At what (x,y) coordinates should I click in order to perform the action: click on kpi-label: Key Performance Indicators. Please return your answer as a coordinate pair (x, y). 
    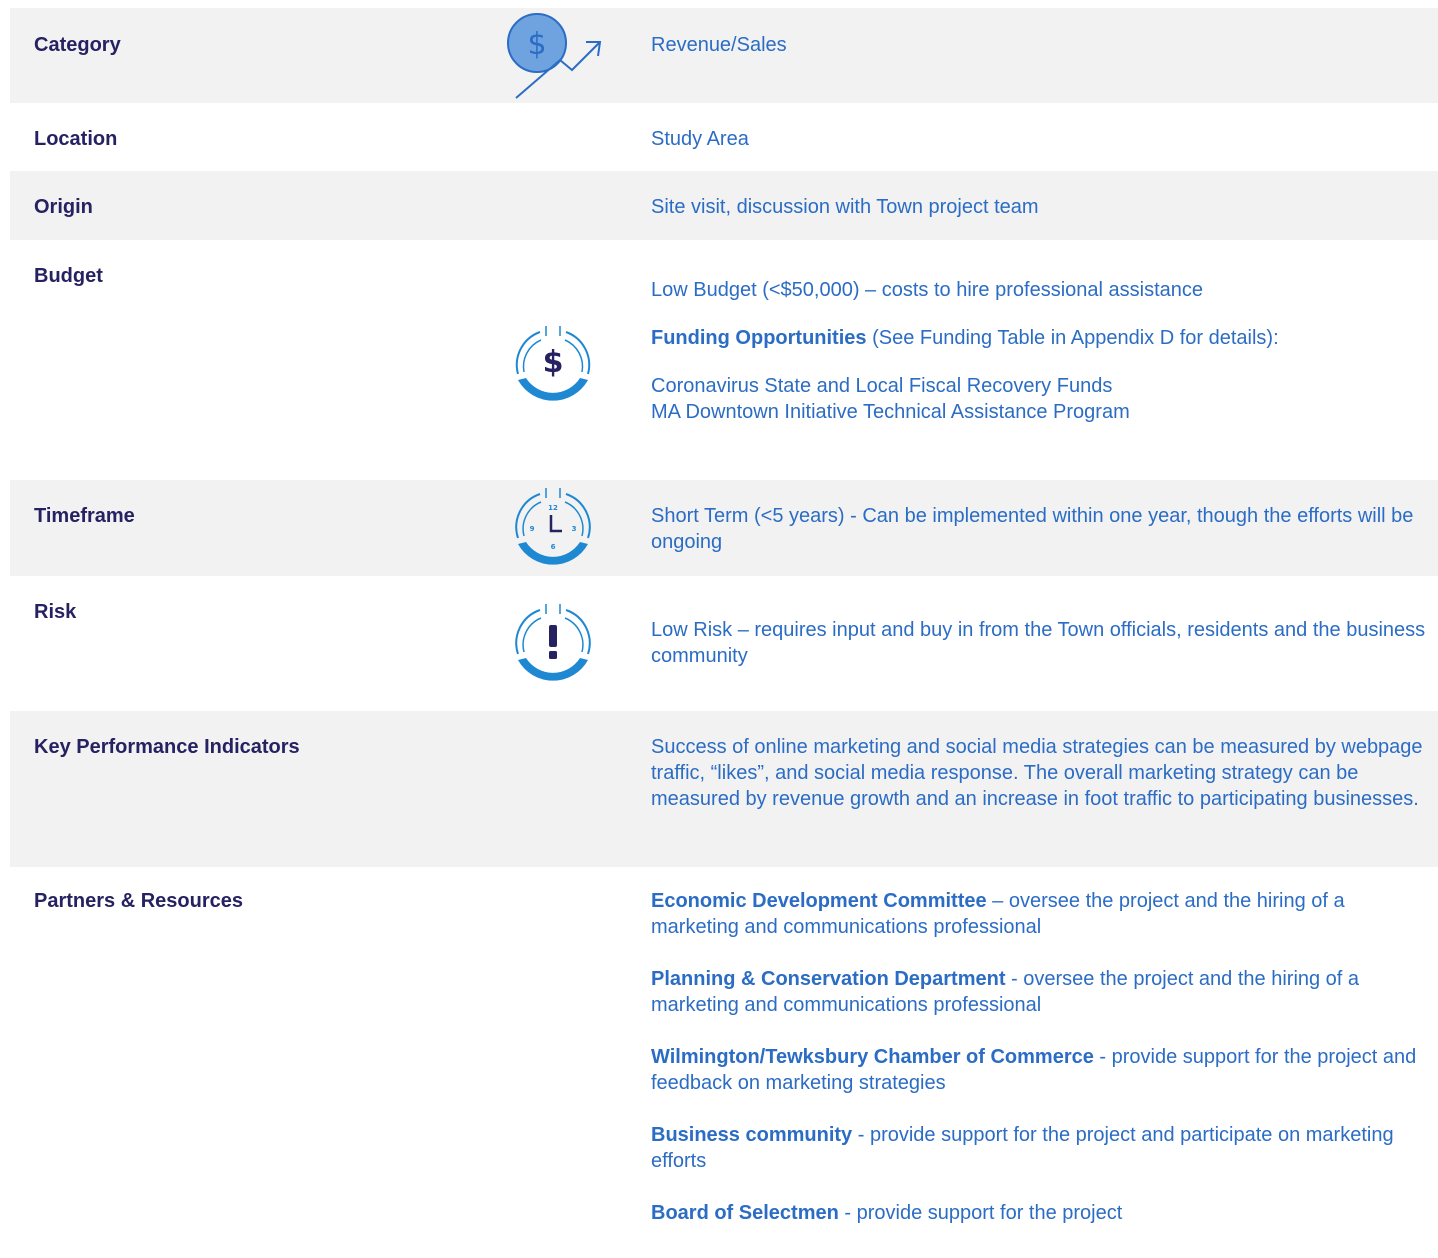
    Looking at the image, I should click on (167, 747).